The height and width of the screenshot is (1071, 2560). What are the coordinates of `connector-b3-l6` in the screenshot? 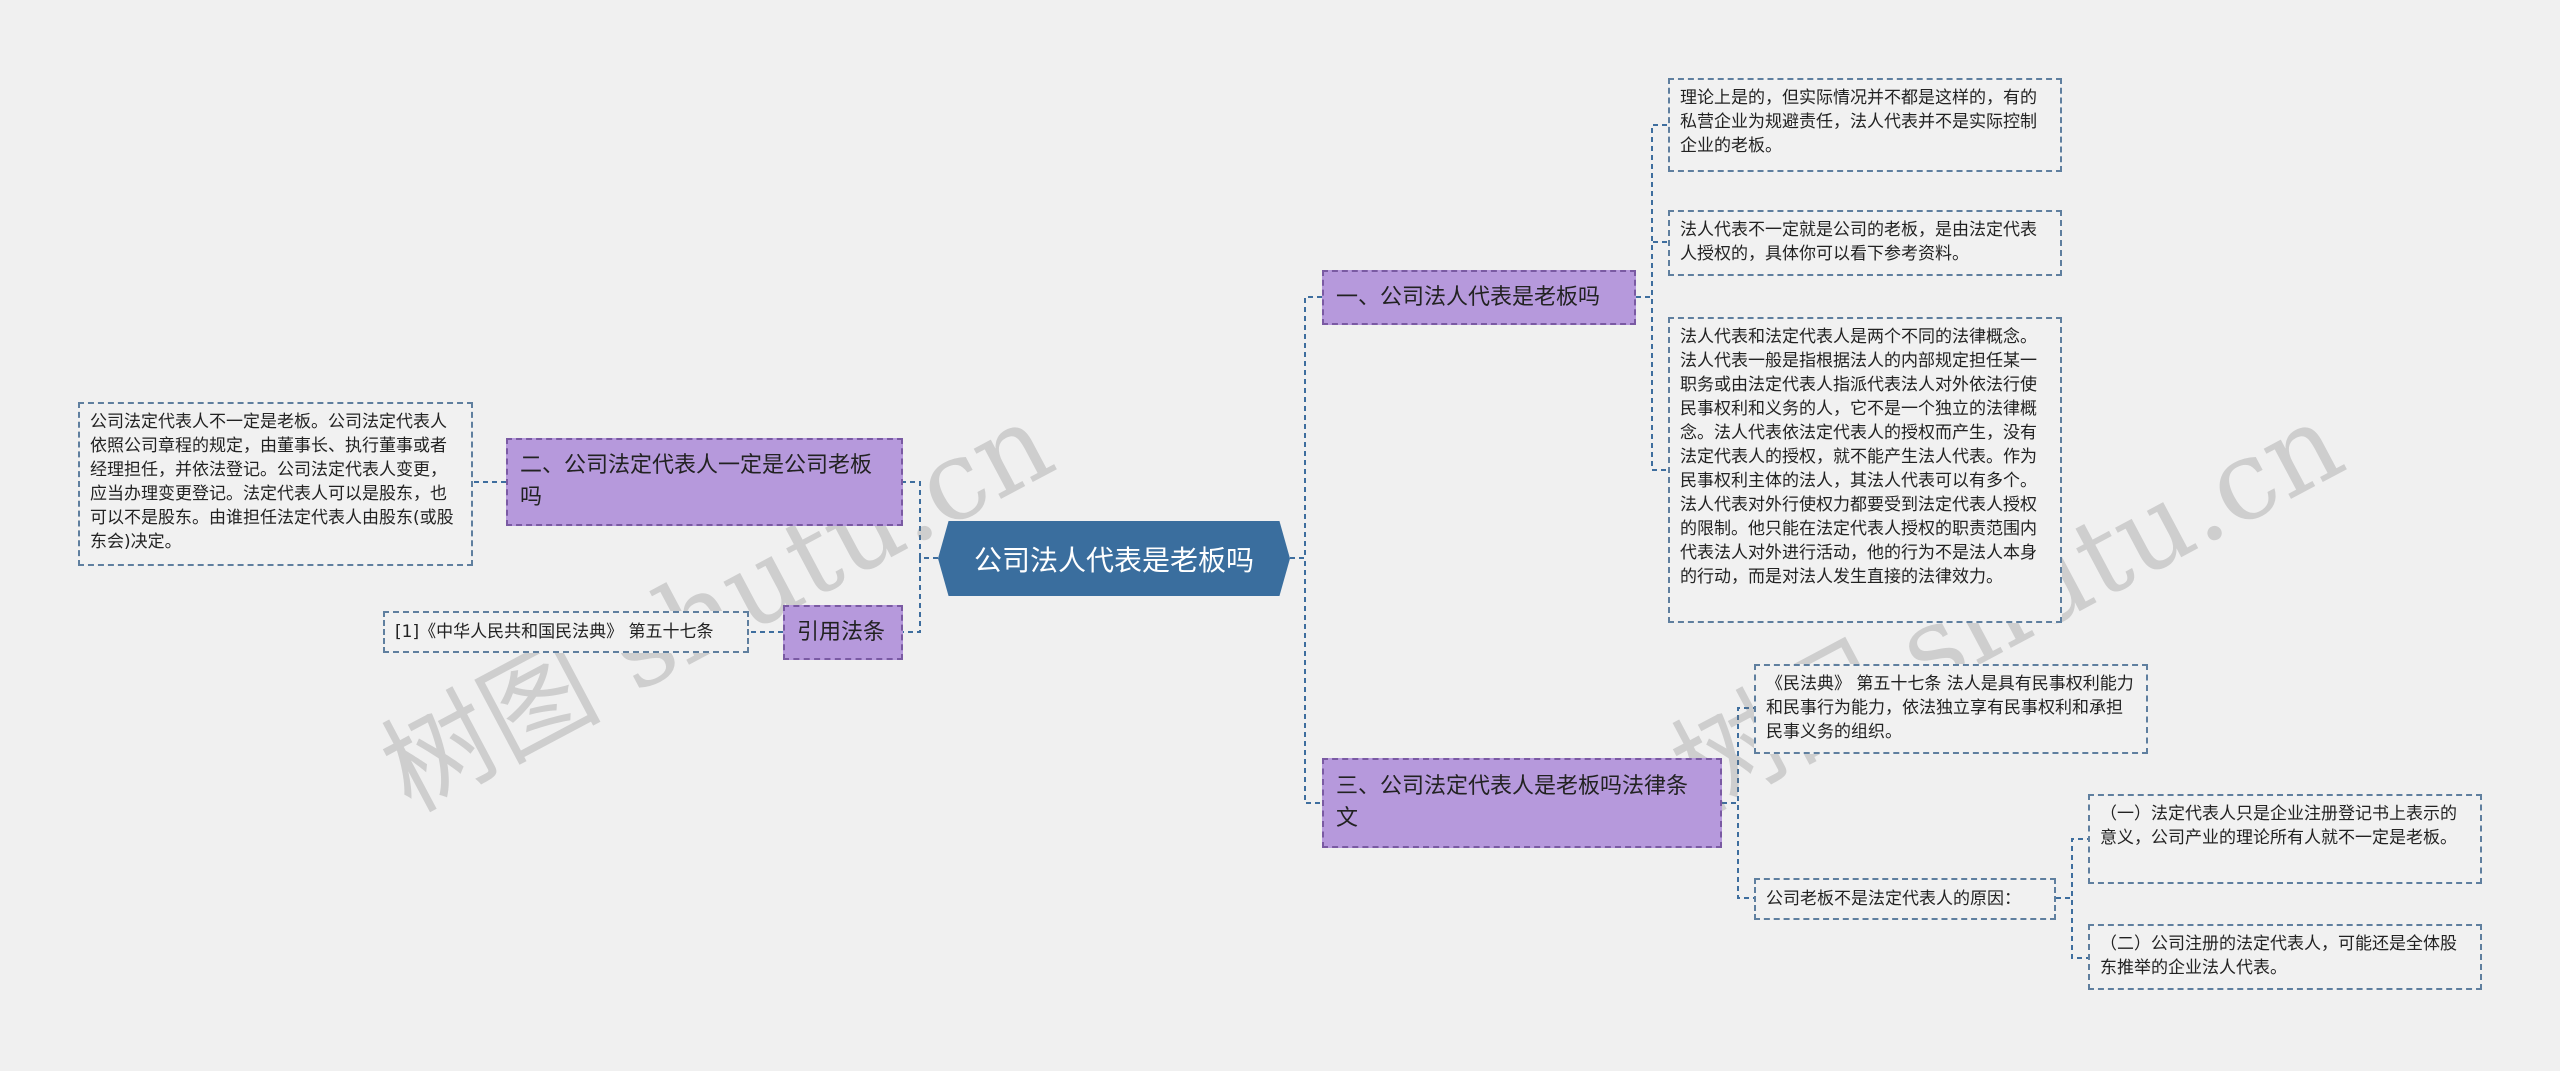 It's located at (1738, 850).